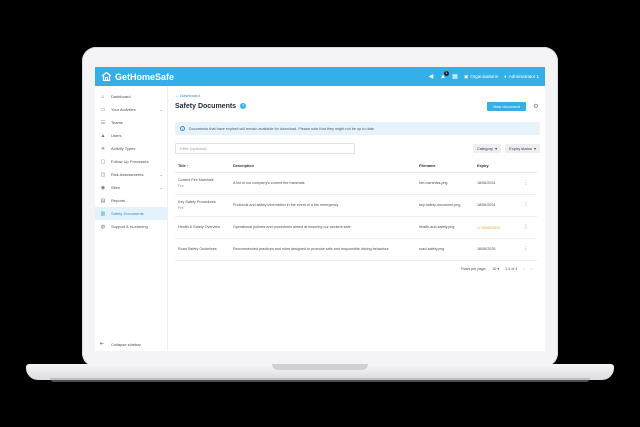  I want to click on laptop-shadow, so click(320, 380).